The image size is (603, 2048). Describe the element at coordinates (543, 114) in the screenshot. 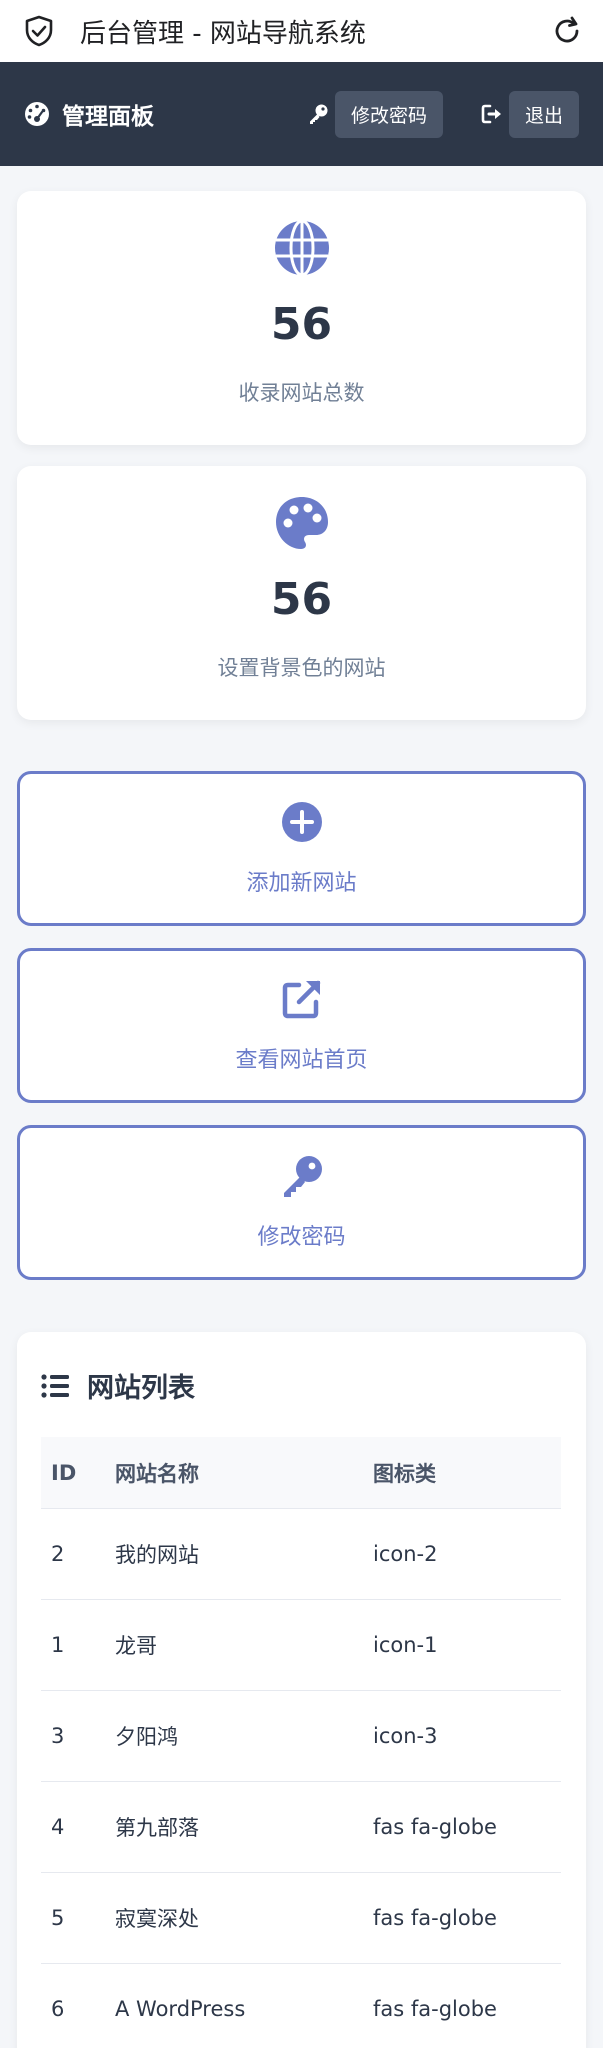

I see `logout-button: 退出` at that location.